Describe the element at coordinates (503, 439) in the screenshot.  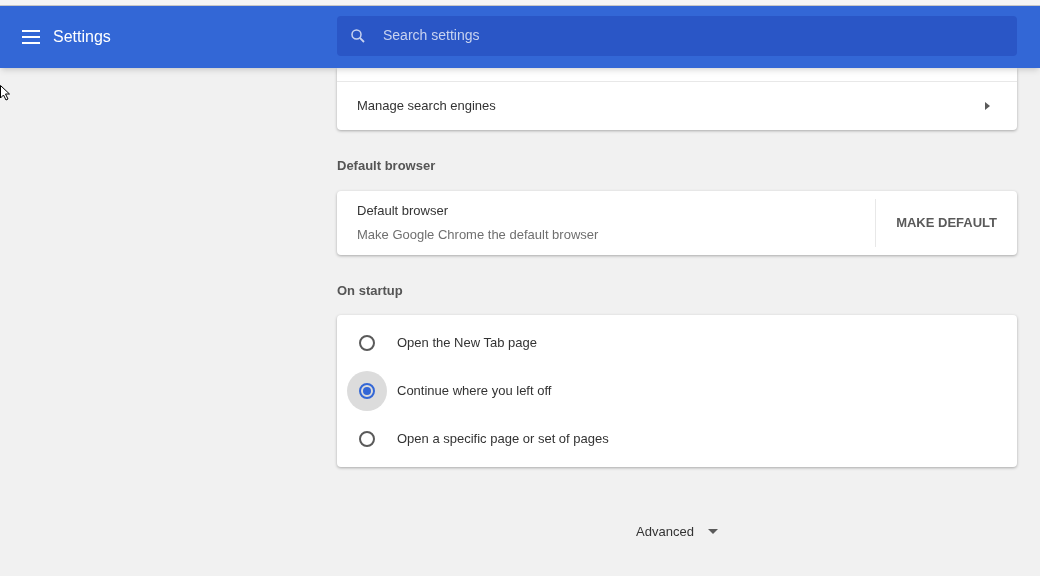
I see `radio-label: Open a specific page or set of pages` at that location.